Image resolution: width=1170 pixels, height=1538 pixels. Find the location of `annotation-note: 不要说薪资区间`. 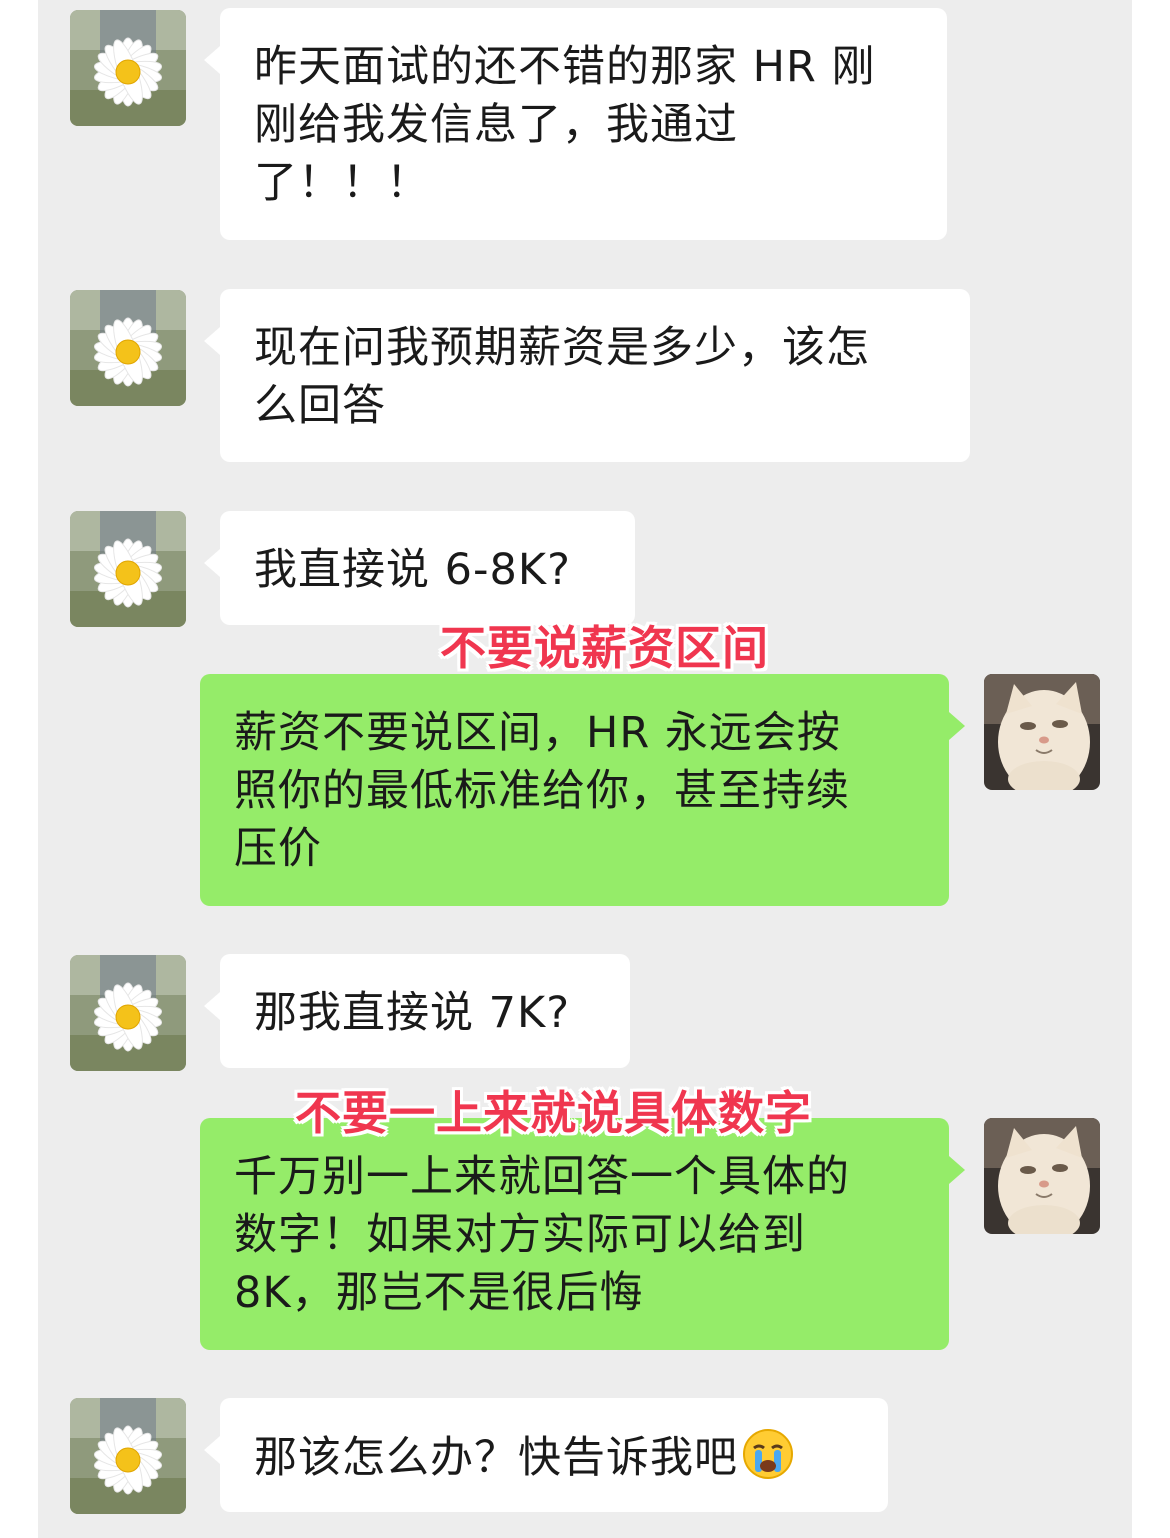

annotation-note: 不要说薪资区间 is located at coordinates (604, 648).